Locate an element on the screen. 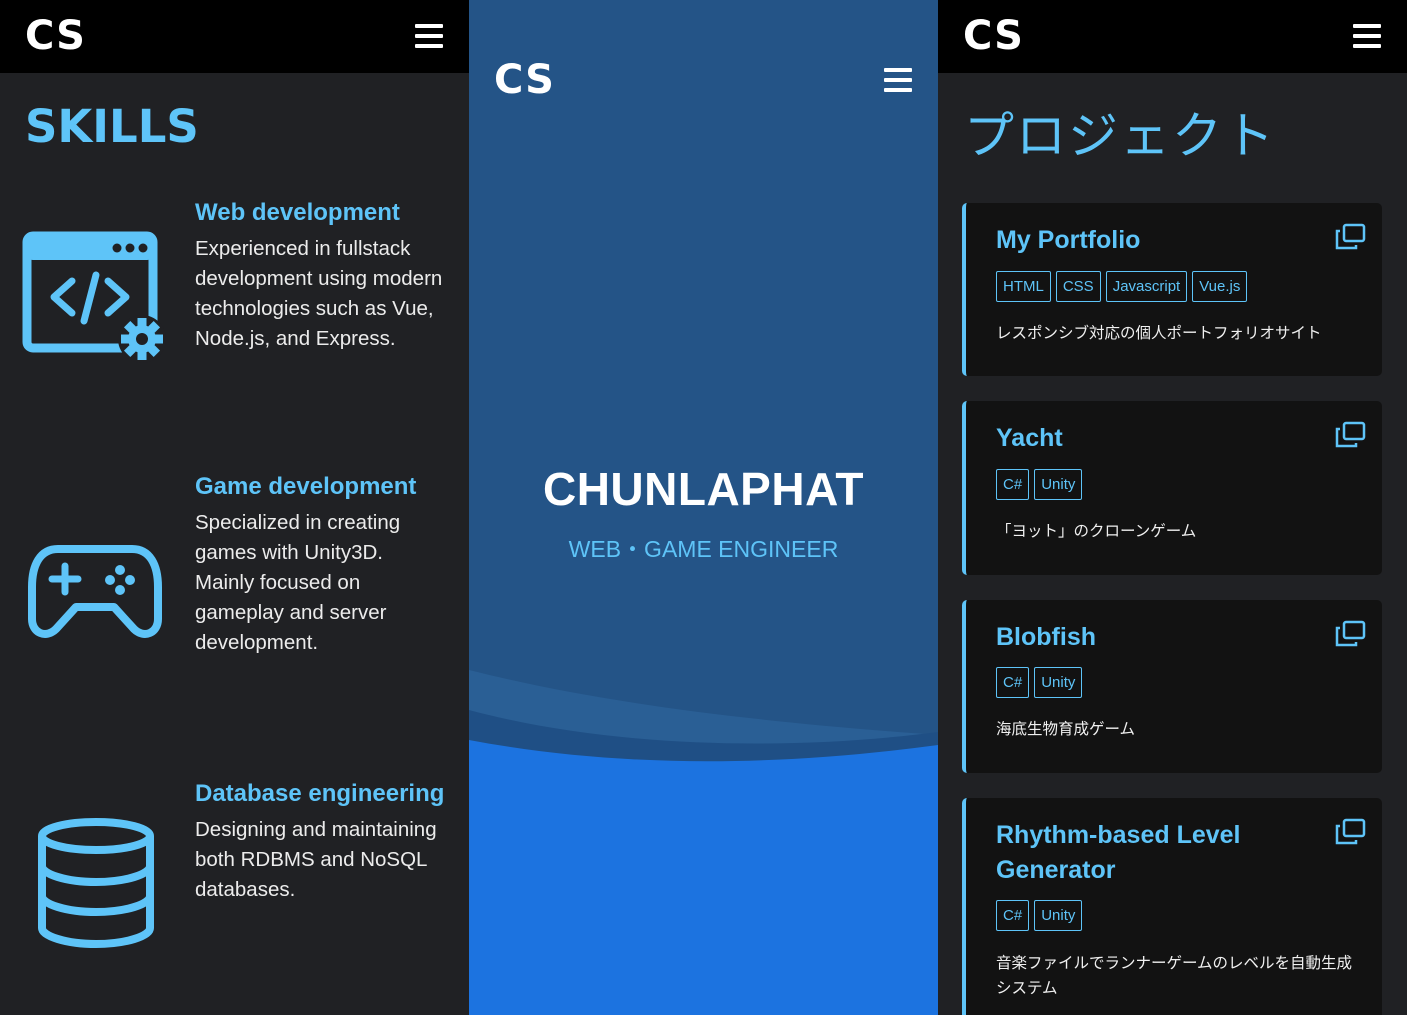 The image size is (1407, 1015). tag: Vue.js is located at coordinates (1220, 286).